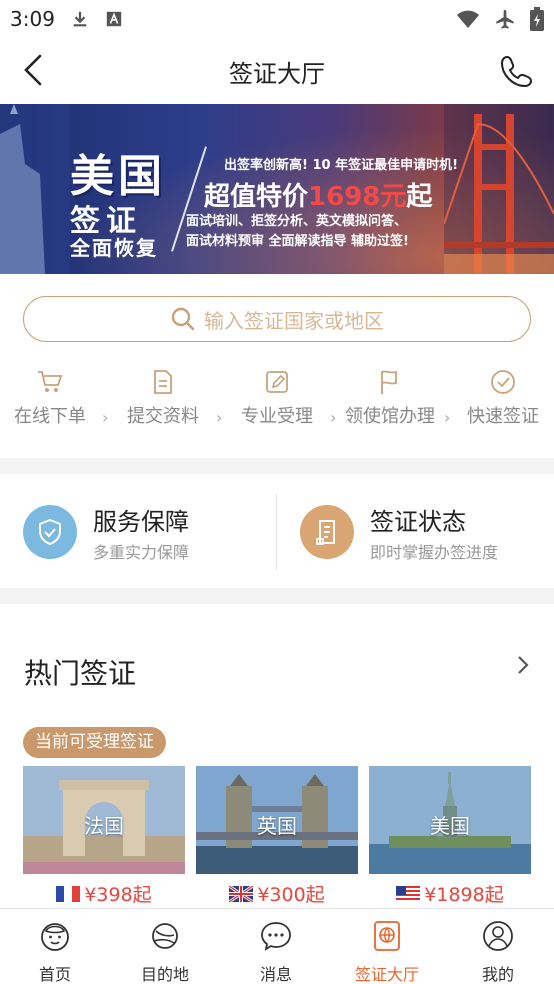 This screenshot has width=554, height=984. What do you see at coordinates (503, 382) in the screenshot?
I see `check-circle-icon` at bounding box center [503, 382].